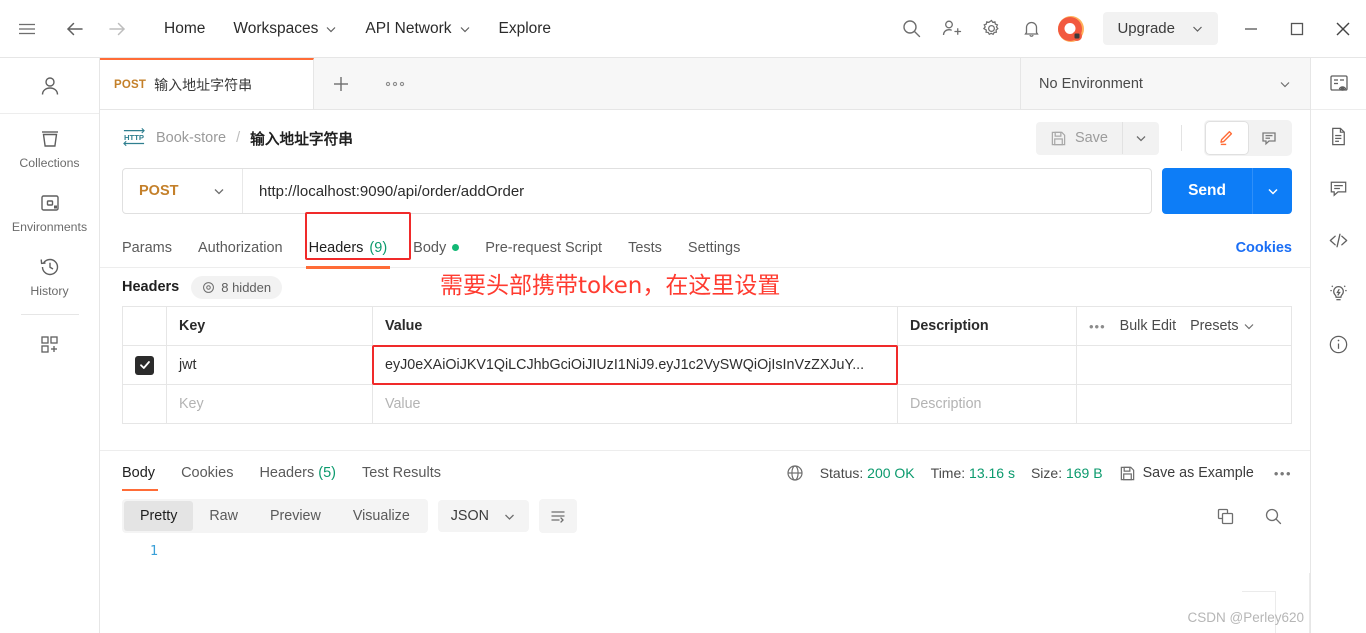 This screenshot has height=633, width=1366. Describe the element at coordinates (1338, 136) in the screenshot. I see `documentation-icon` at that location.